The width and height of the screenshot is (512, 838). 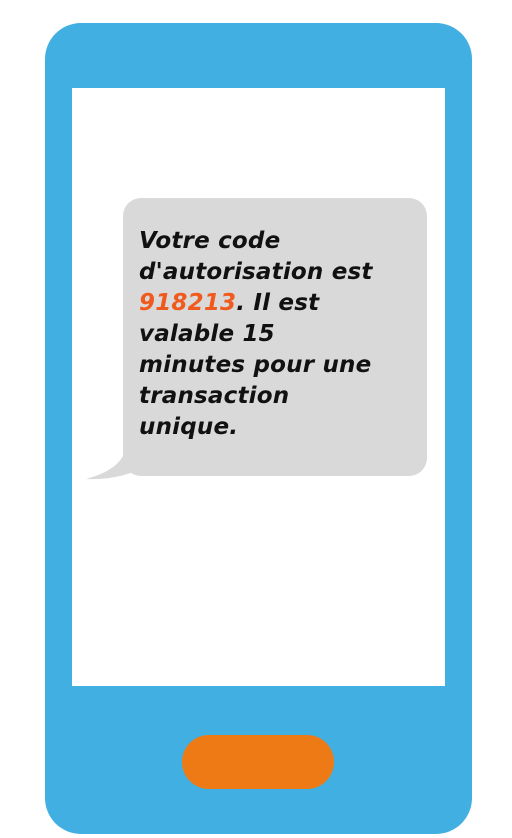 What do you see at coordinates (189, 427) in the screenshot?
I see `sms-line-7: unique.` at bounding box center [189, 427].